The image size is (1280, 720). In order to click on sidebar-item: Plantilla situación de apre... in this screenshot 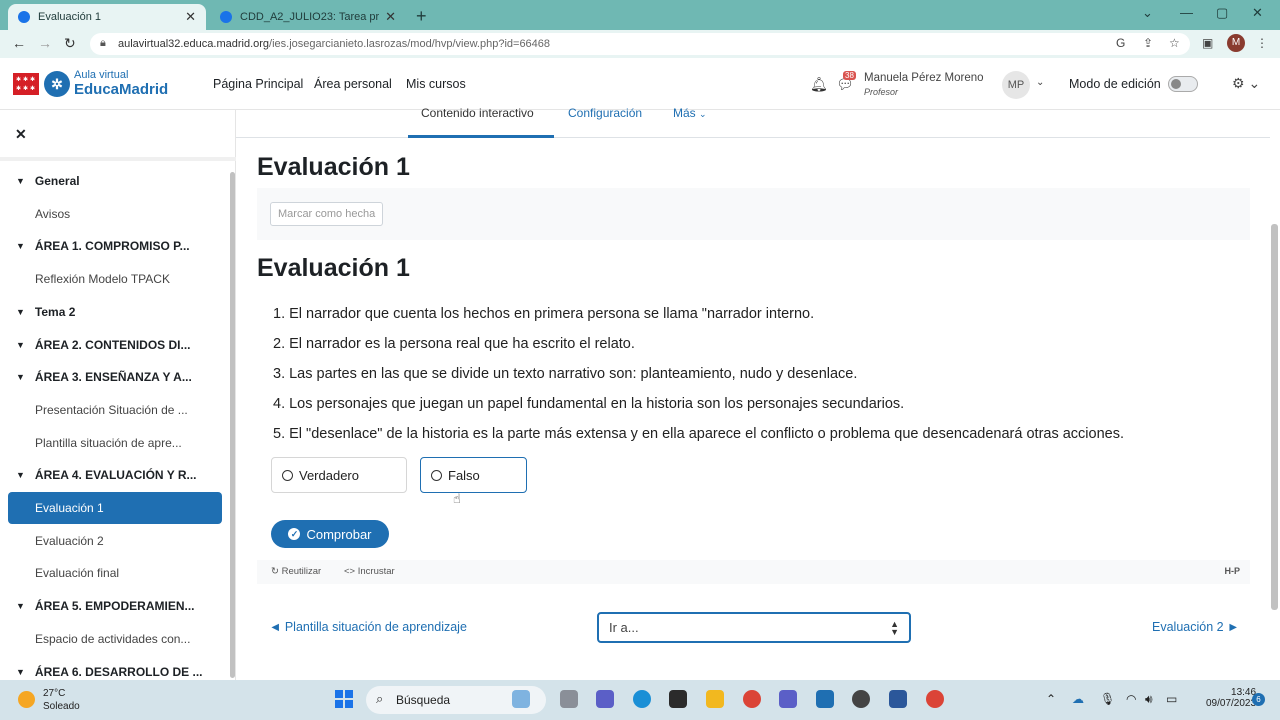, I will do `click(115, 443)`.